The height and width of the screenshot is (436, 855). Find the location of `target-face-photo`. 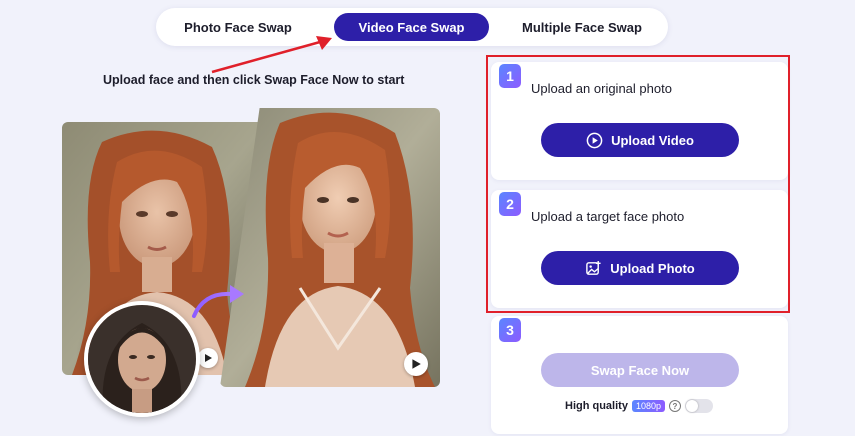

target-face-photo is located at coordinates (142, 359).